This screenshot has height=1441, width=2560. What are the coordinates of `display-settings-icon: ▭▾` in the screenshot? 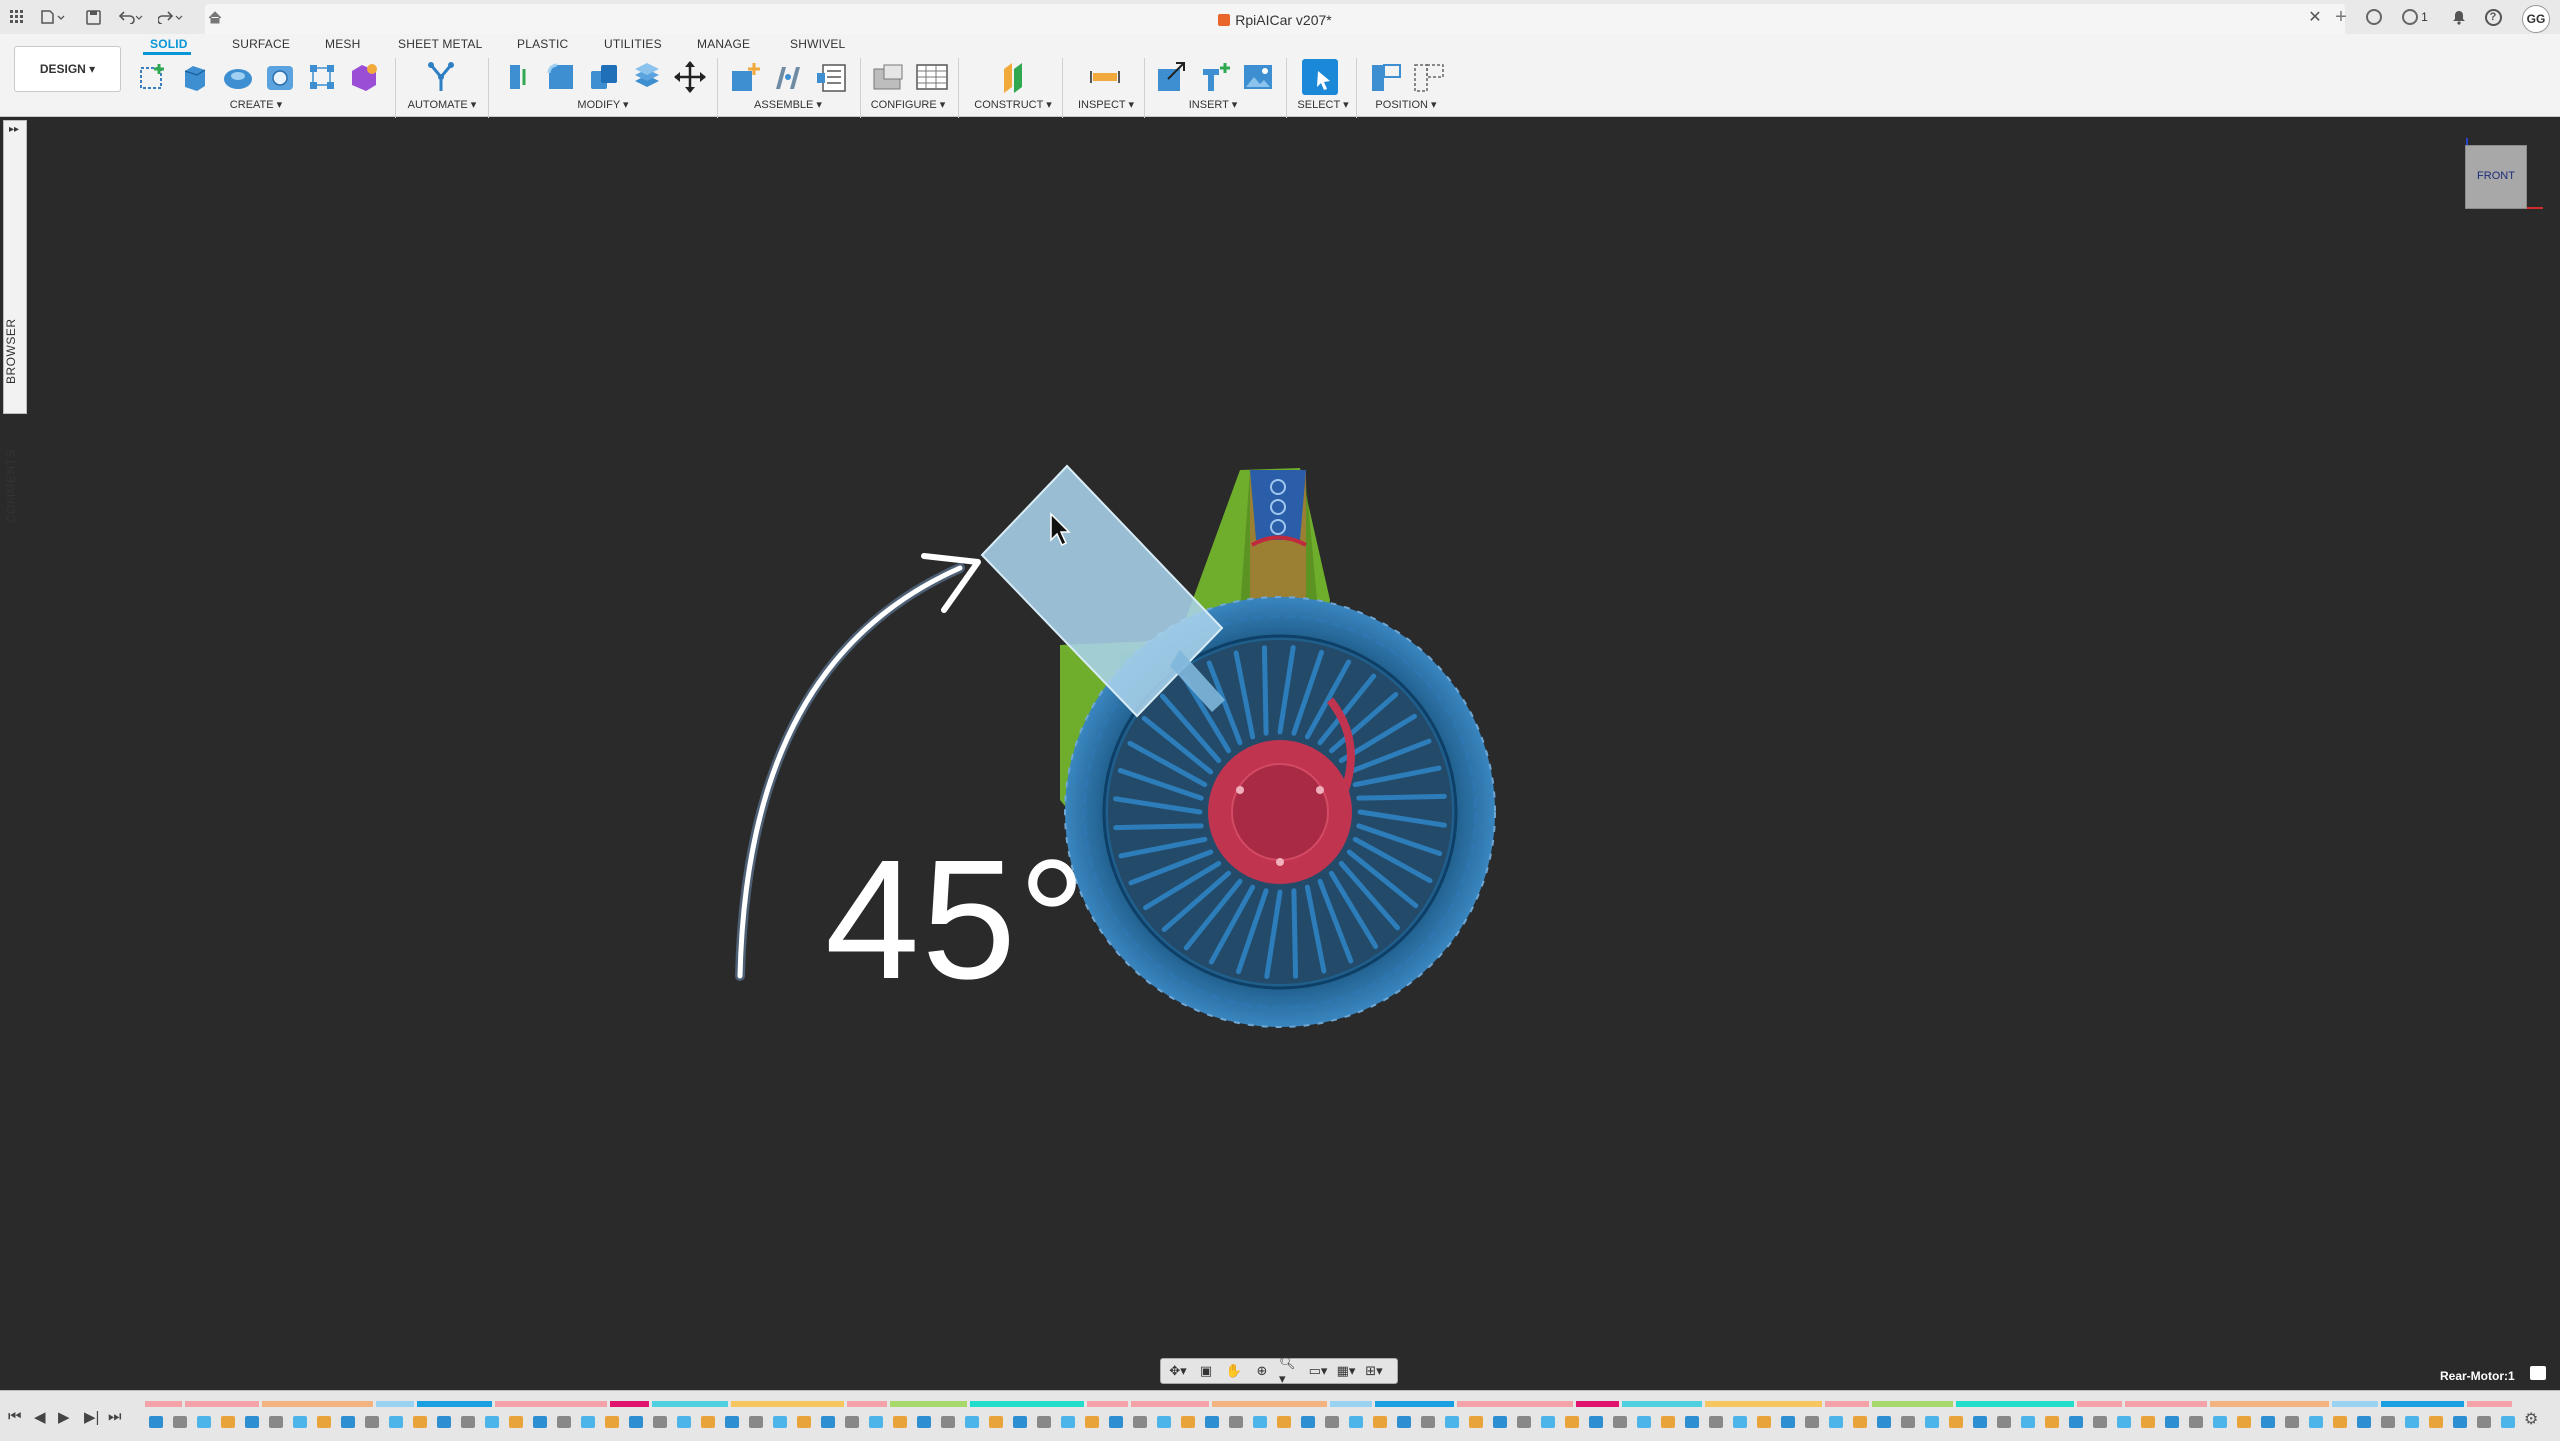 It's located at (1318, 1371).